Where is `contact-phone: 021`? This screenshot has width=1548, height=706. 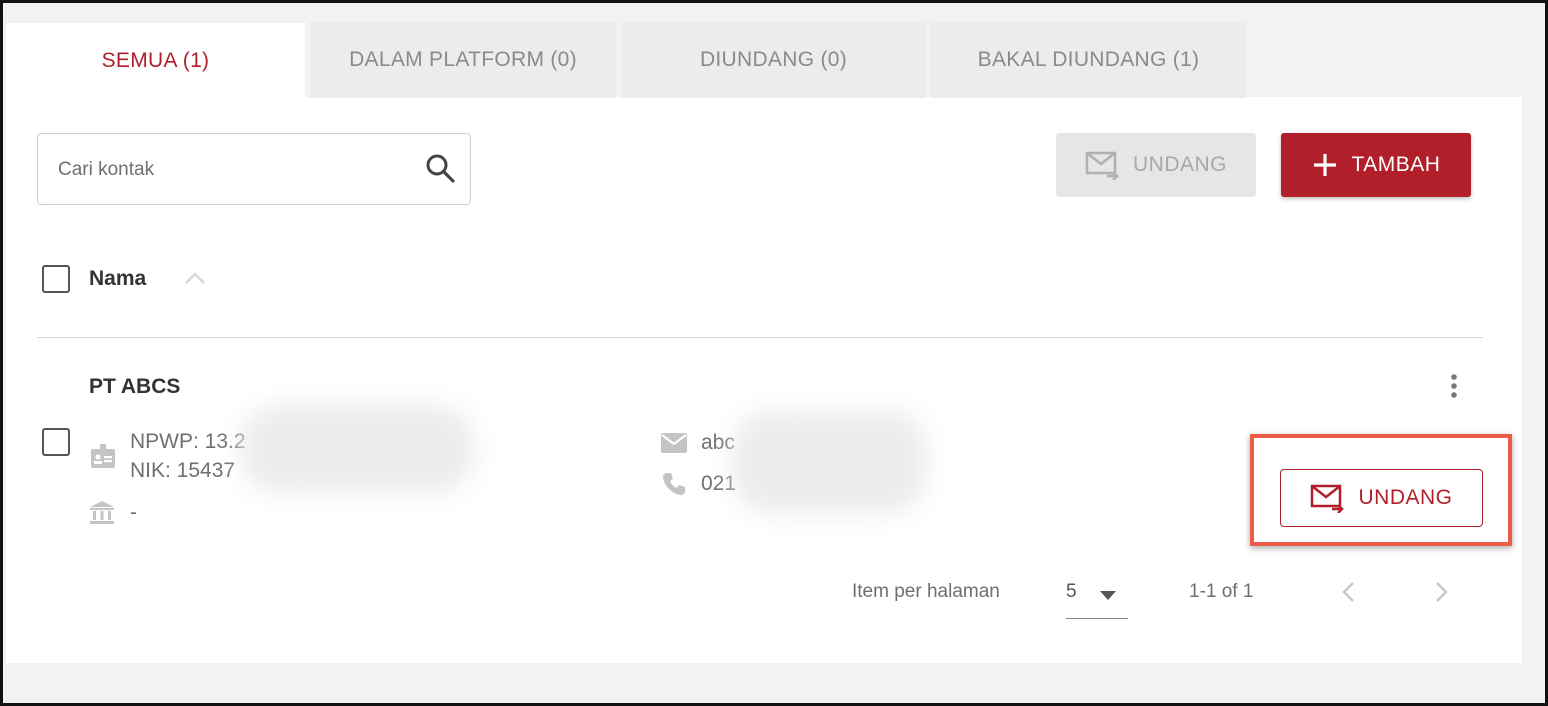 contact-phone: 021 is located at coordinates (719, 483).